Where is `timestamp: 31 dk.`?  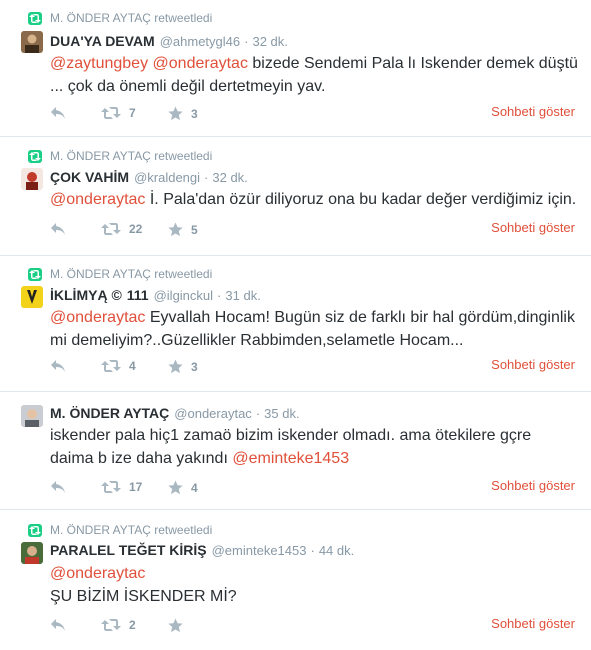
timestamp: 31 dk. is located at coordinates (242, 295).